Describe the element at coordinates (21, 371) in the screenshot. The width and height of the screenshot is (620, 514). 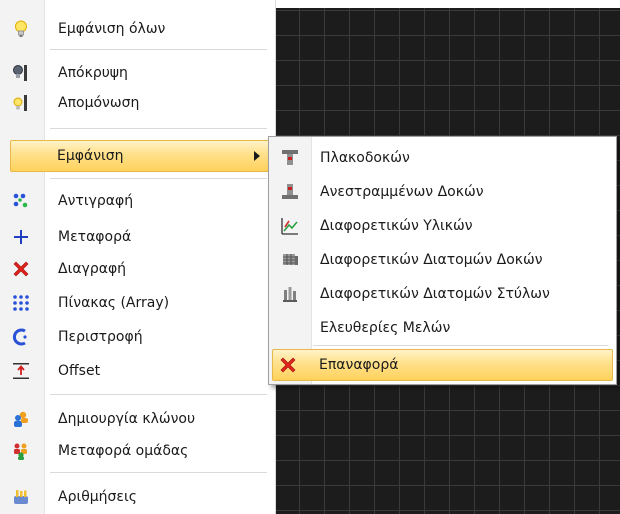
I see `offset-icon` at that location.